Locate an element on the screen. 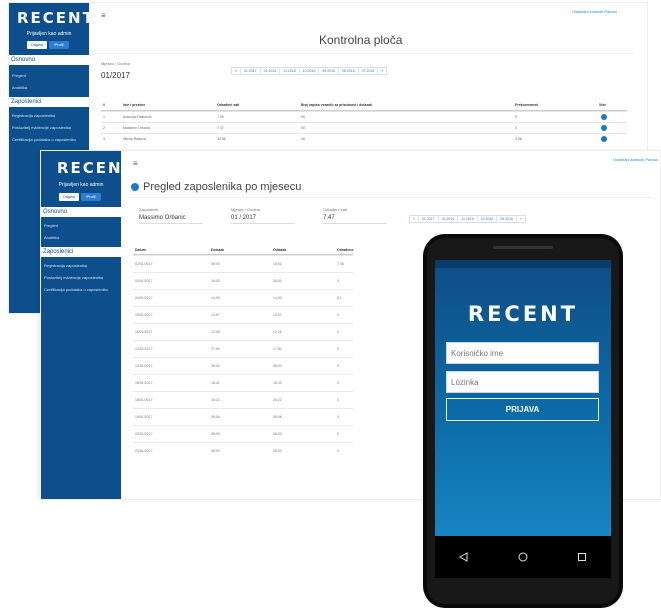 This screenshot has height=610, width=661. divider is located at coordinates (364, 53).